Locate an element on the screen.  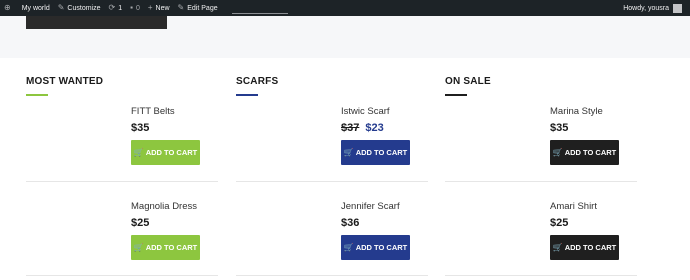
customize-label: Customize is located at coordinates (84, 8).